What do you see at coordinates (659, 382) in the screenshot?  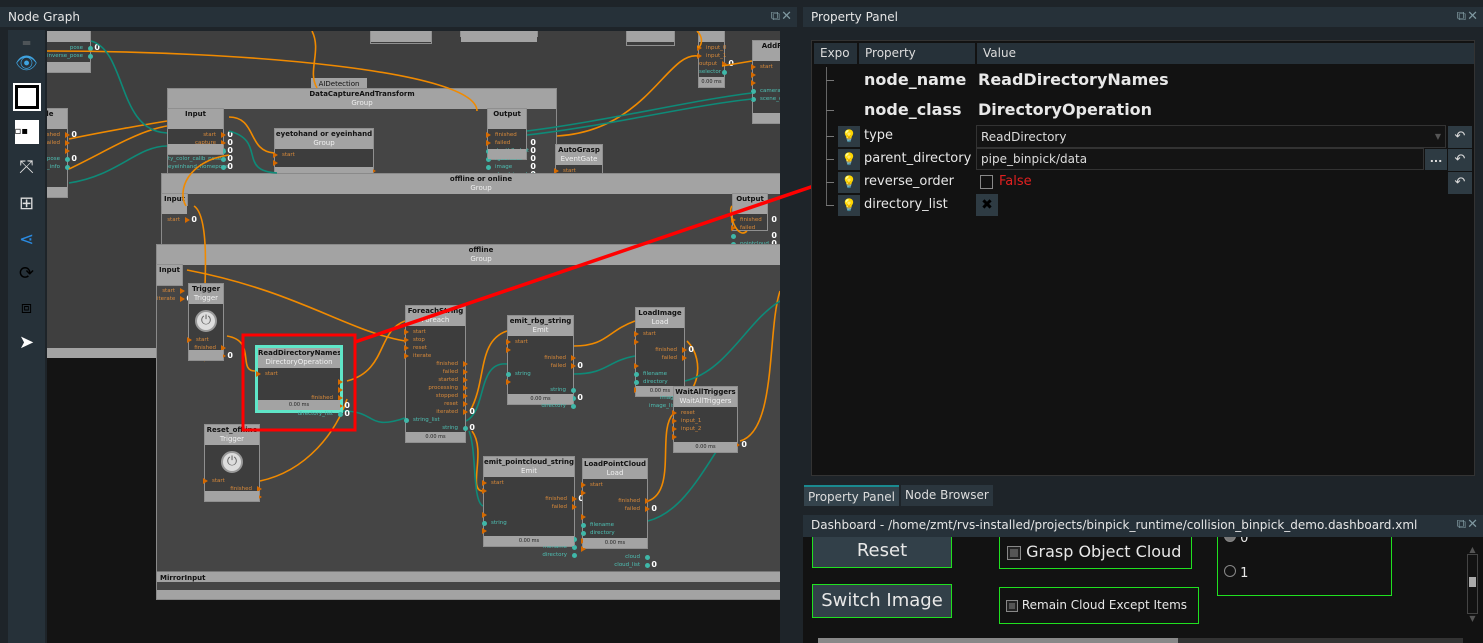 I see `port-directory: directory` at bounding box center [659, 382].